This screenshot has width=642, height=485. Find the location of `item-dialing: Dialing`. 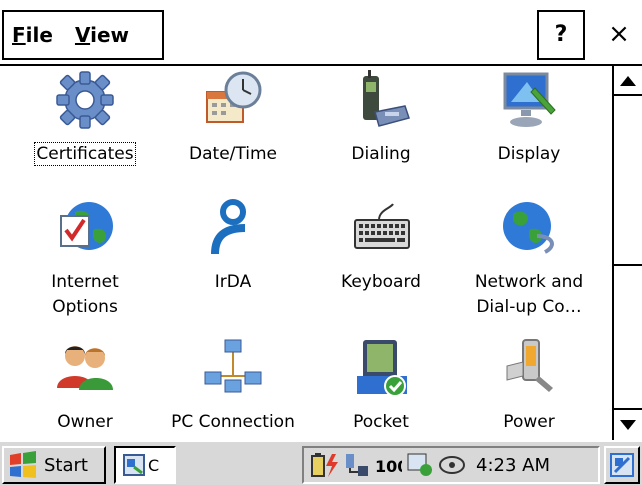

item-dialing: Dialing is located at coordinates (381, 117).